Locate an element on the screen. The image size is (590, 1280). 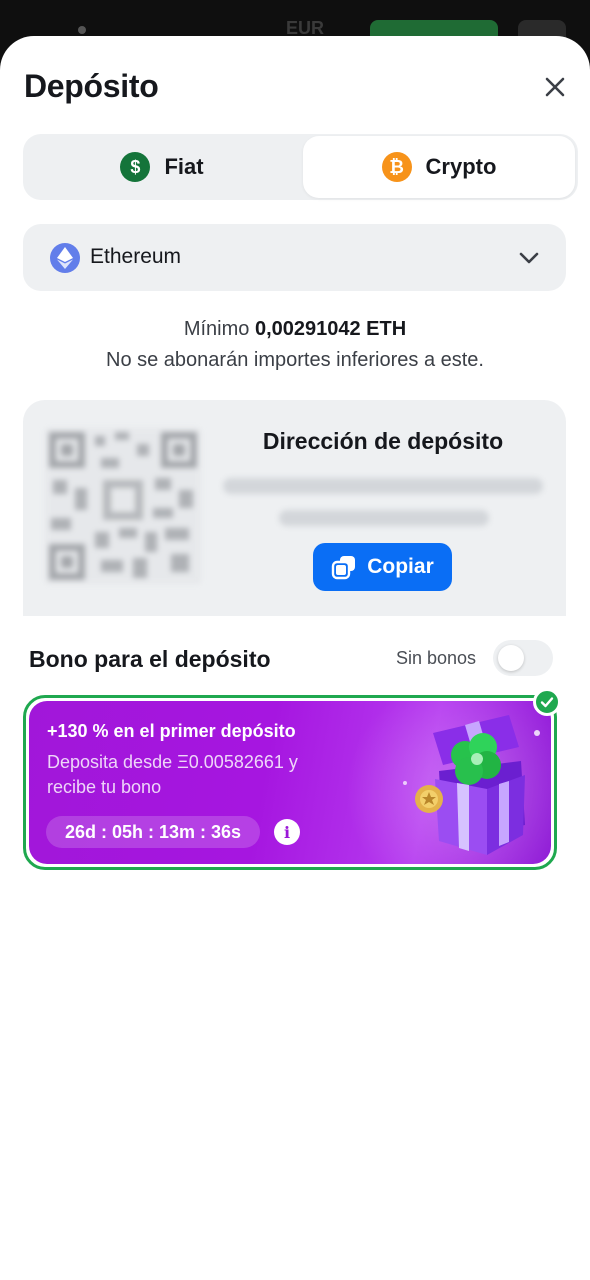
no-bonus-label: Sin bonos is located at coordinates (436, 658).